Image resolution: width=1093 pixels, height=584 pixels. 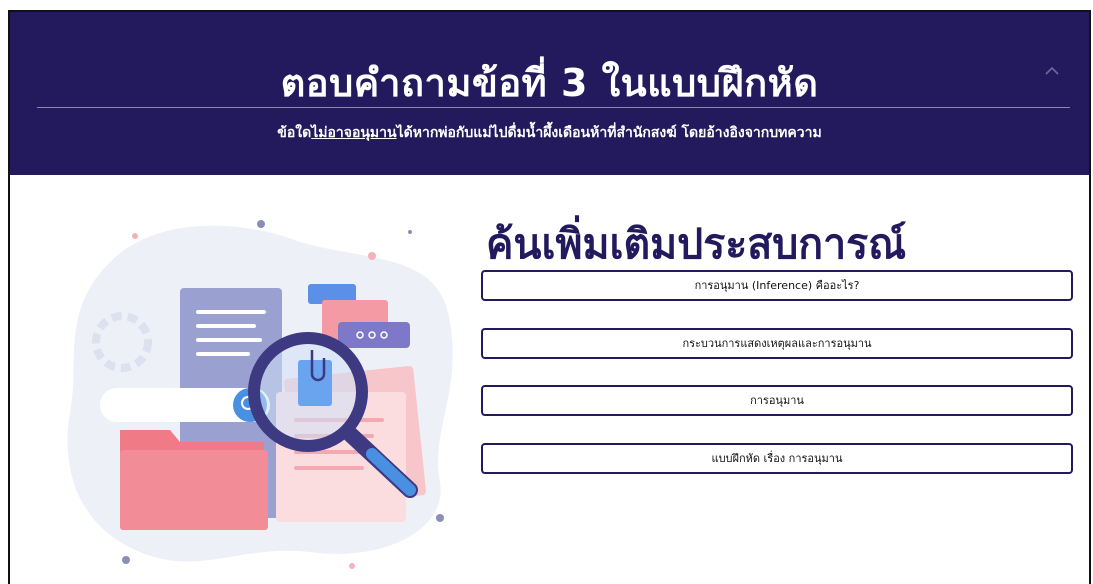 I want to click on chevron-up-icon, so click(x=1052, y=70).